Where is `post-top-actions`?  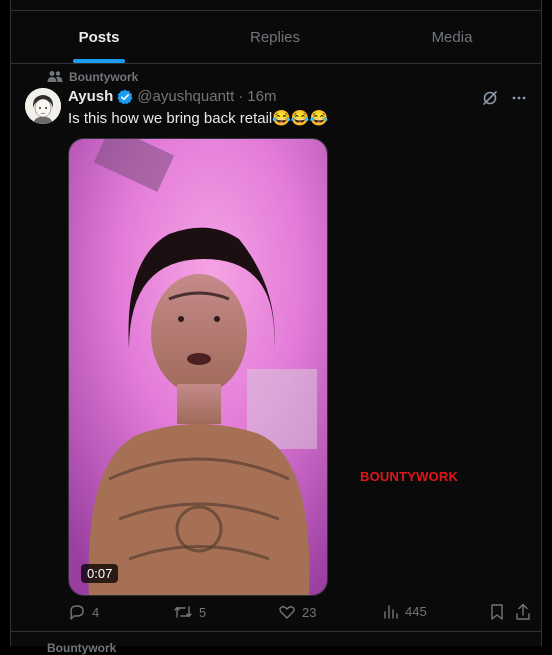
post-top-actions is located at coordinates (504, 98).